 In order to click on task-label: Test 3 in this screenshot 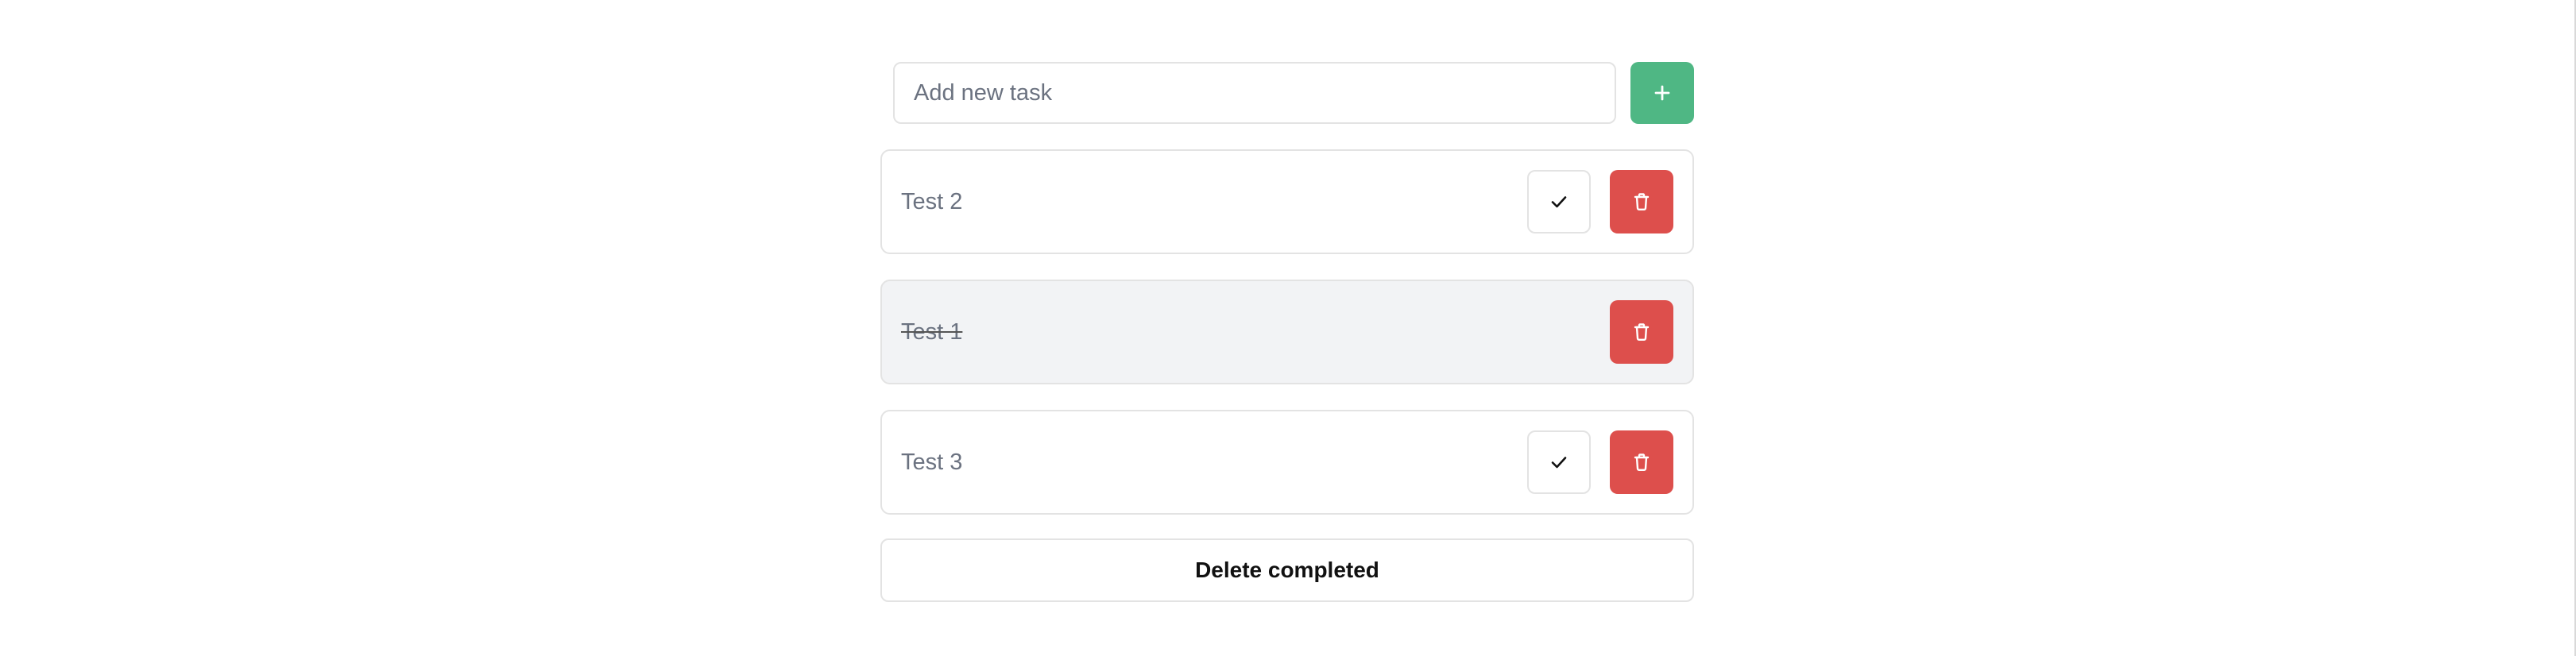, I will do `click(932, 462)`.